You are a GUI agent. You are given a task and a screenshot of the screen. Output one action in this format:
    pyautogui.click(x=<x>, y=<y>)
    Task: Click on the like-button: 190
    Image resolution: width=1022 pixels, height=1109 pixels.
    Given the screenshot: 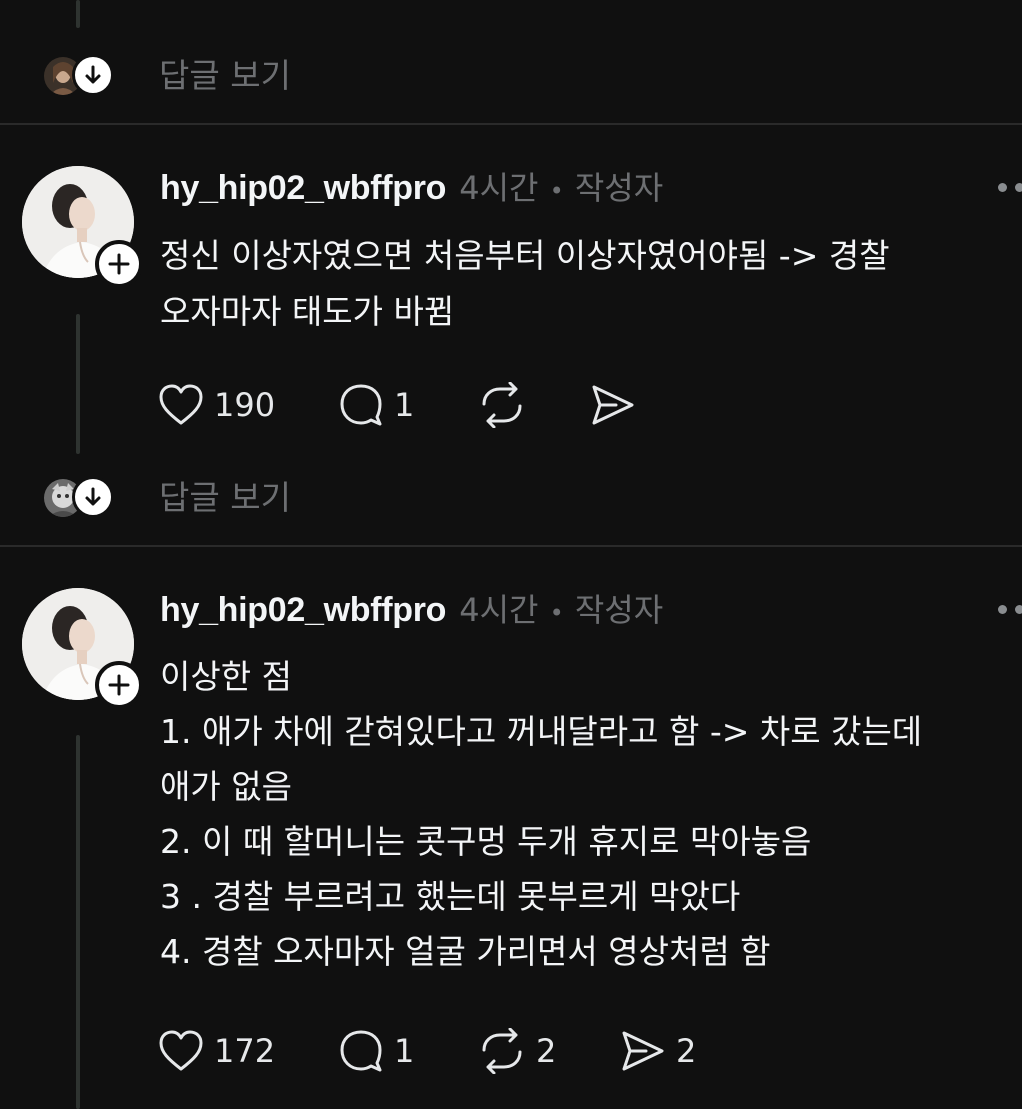 What is the action you would take?
    pyautogui.click(x=216, y=405)
    